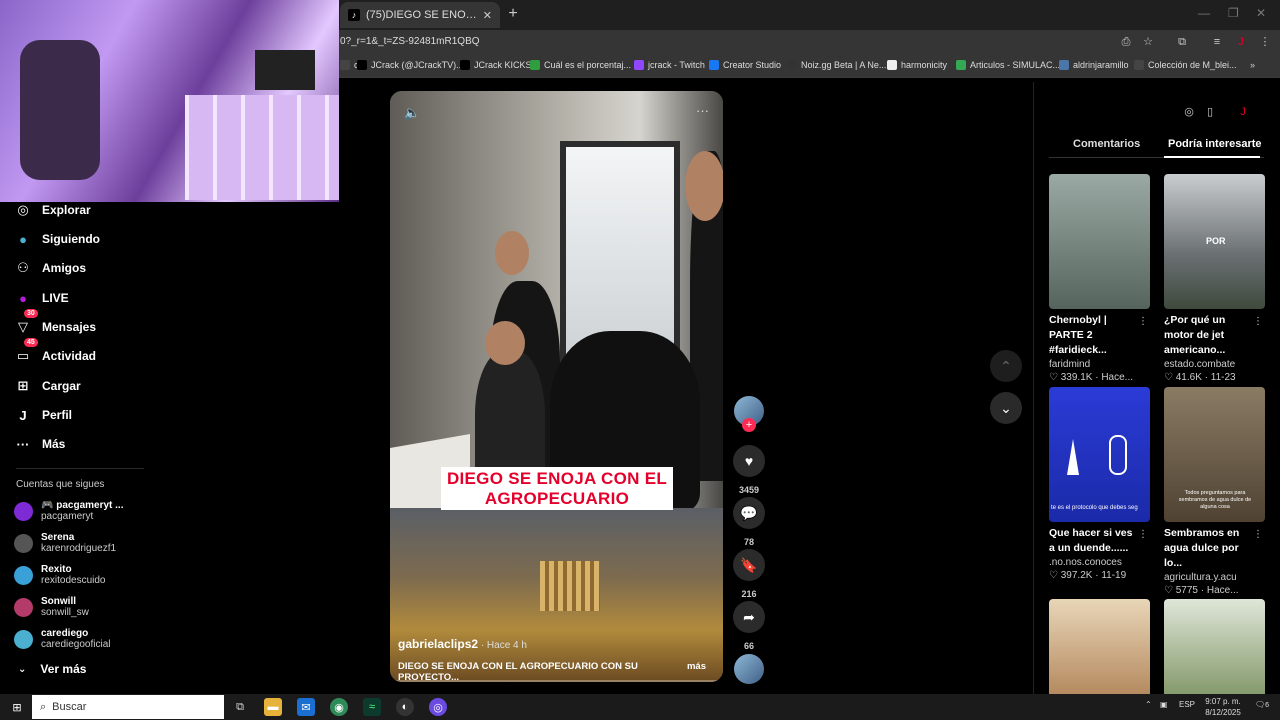 This screenshot has height=720, width=1280. I want to click on sidebar-item-following: ● Siguiendo, so click(80, 239).